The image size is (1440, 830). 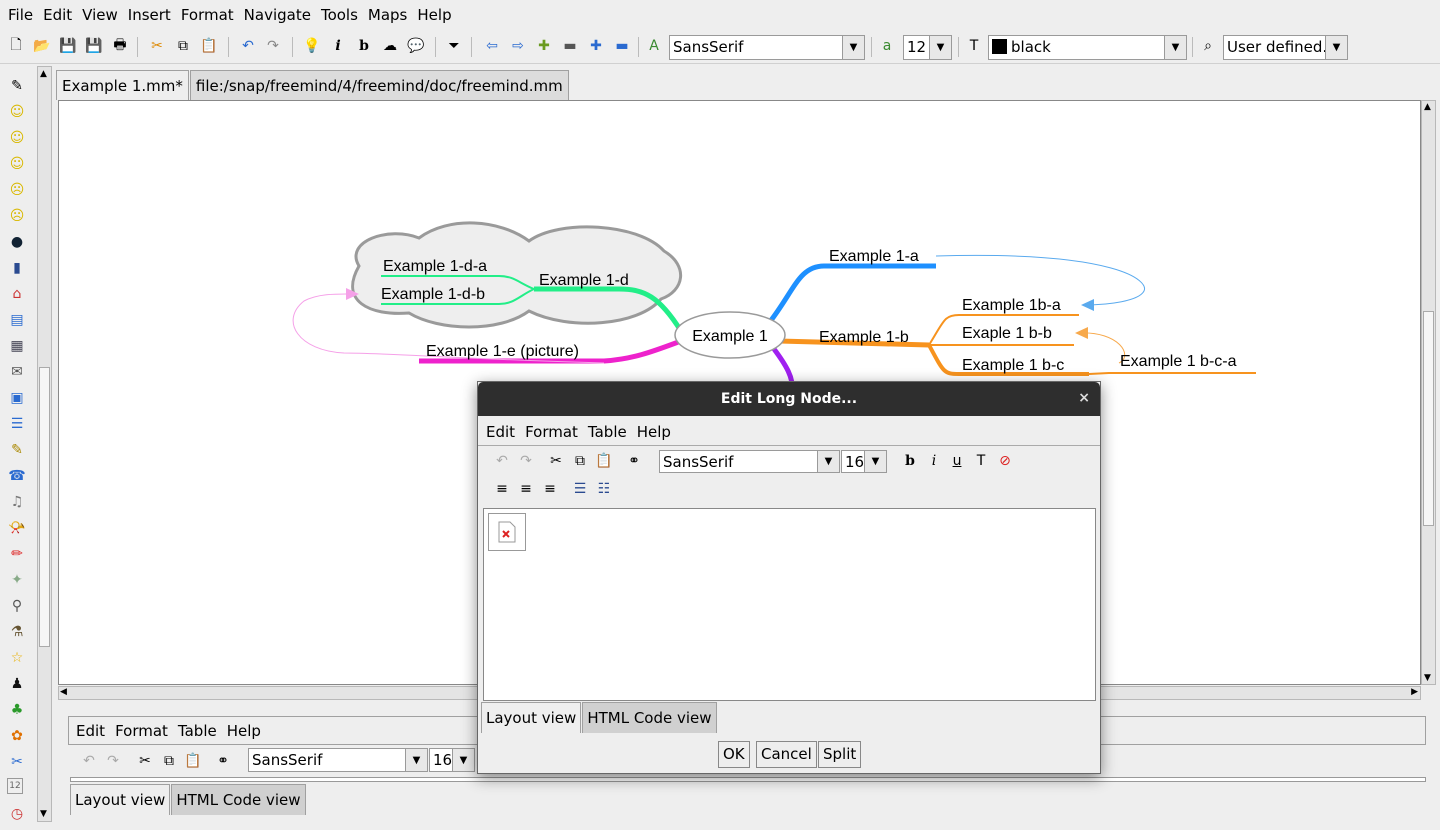 What do you see at coordinates (120, 799) in the screenshot?
I see `tab-layout-view: Layout view` at bounding box center [120, 799].